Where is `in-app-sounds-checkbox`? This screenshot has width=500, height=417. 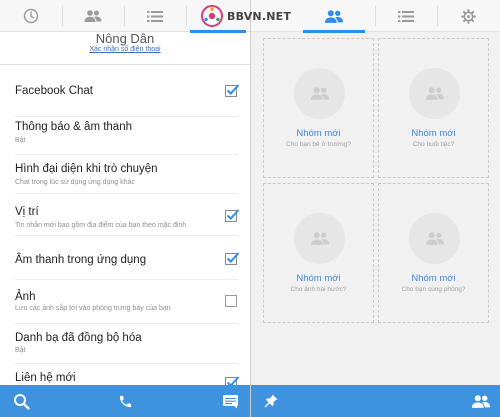 in-app-sounds-checkbox is located at coordinates (232, 258).